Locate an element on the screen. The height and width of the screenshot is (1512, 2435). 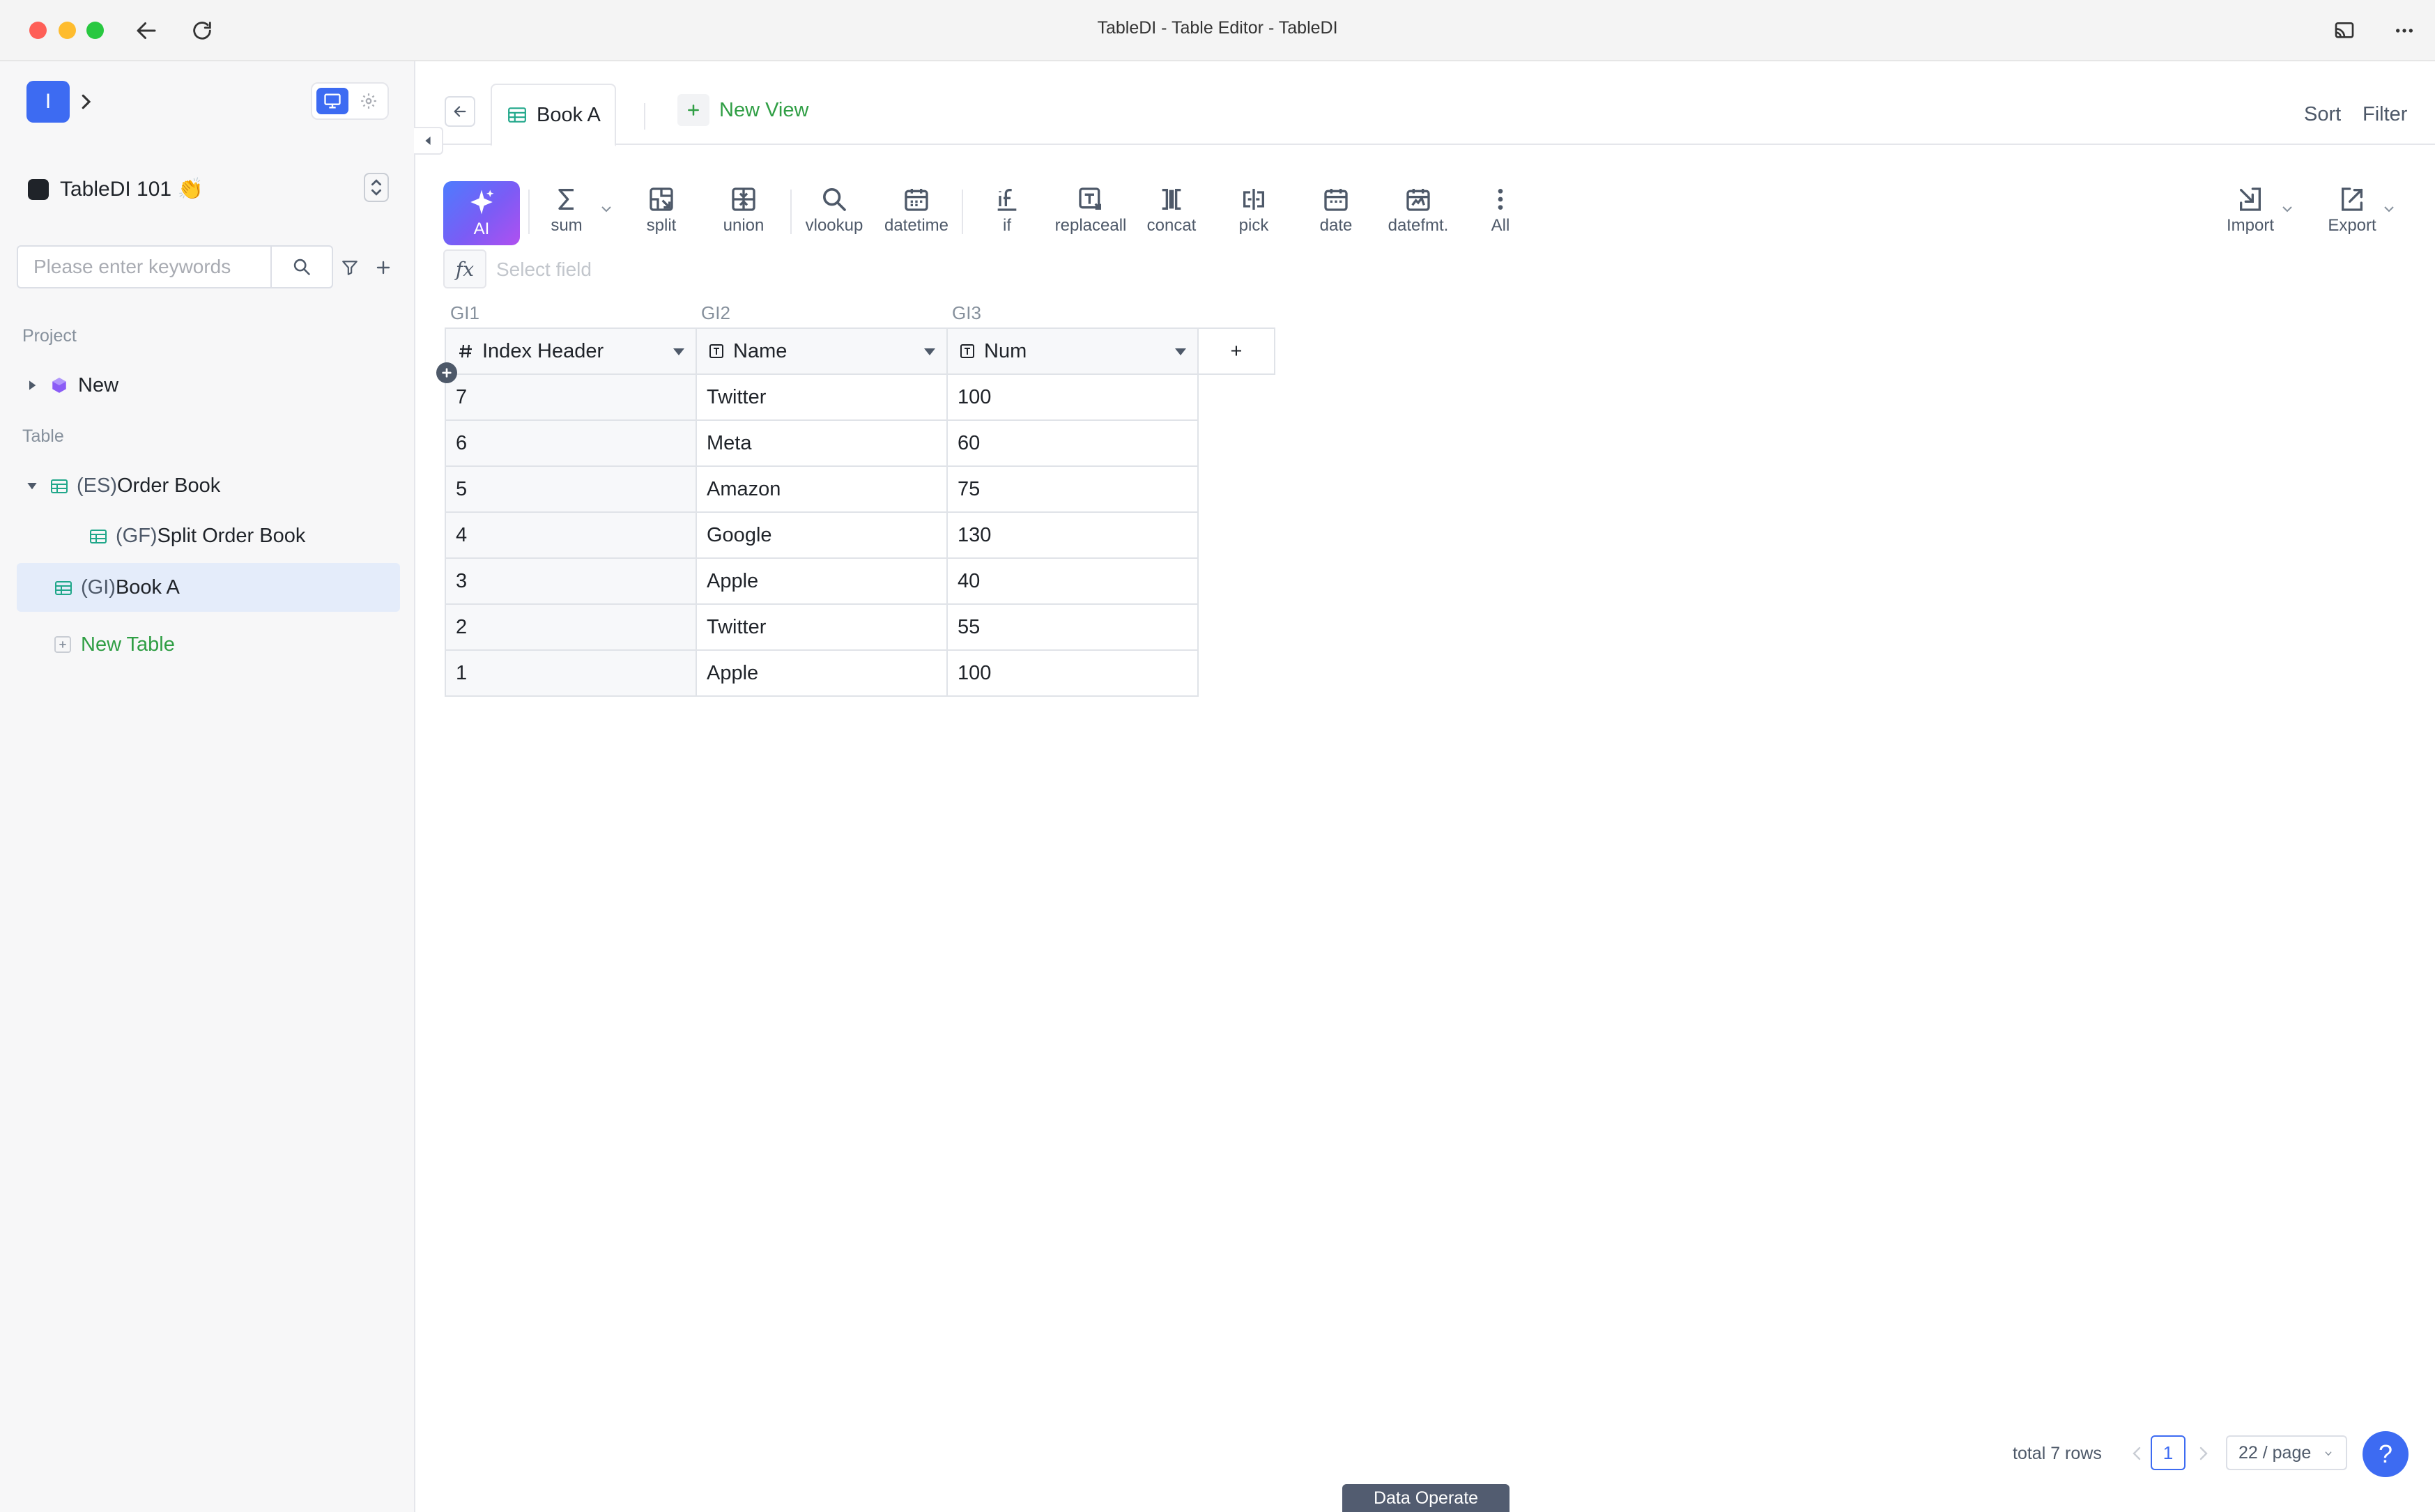
formula-field-input is located at coordinates (809, 269).